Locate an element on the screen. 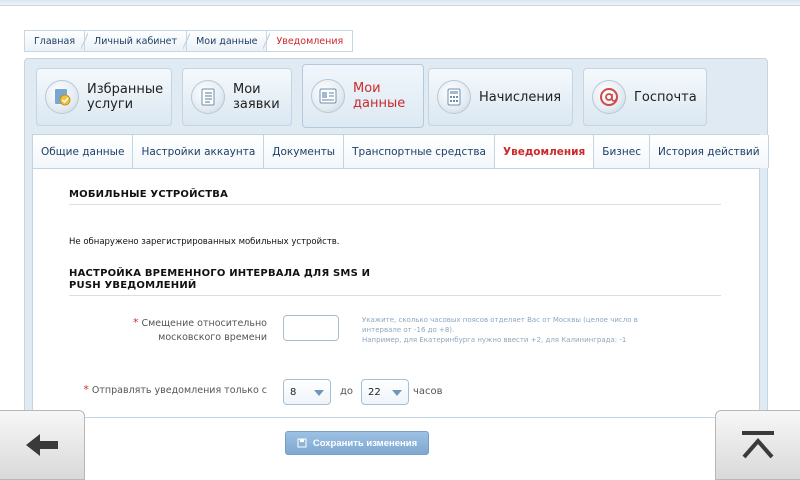 The width and height of the screenshot is (800, 480). applications-list-icon is located at coordinates (208, 97).